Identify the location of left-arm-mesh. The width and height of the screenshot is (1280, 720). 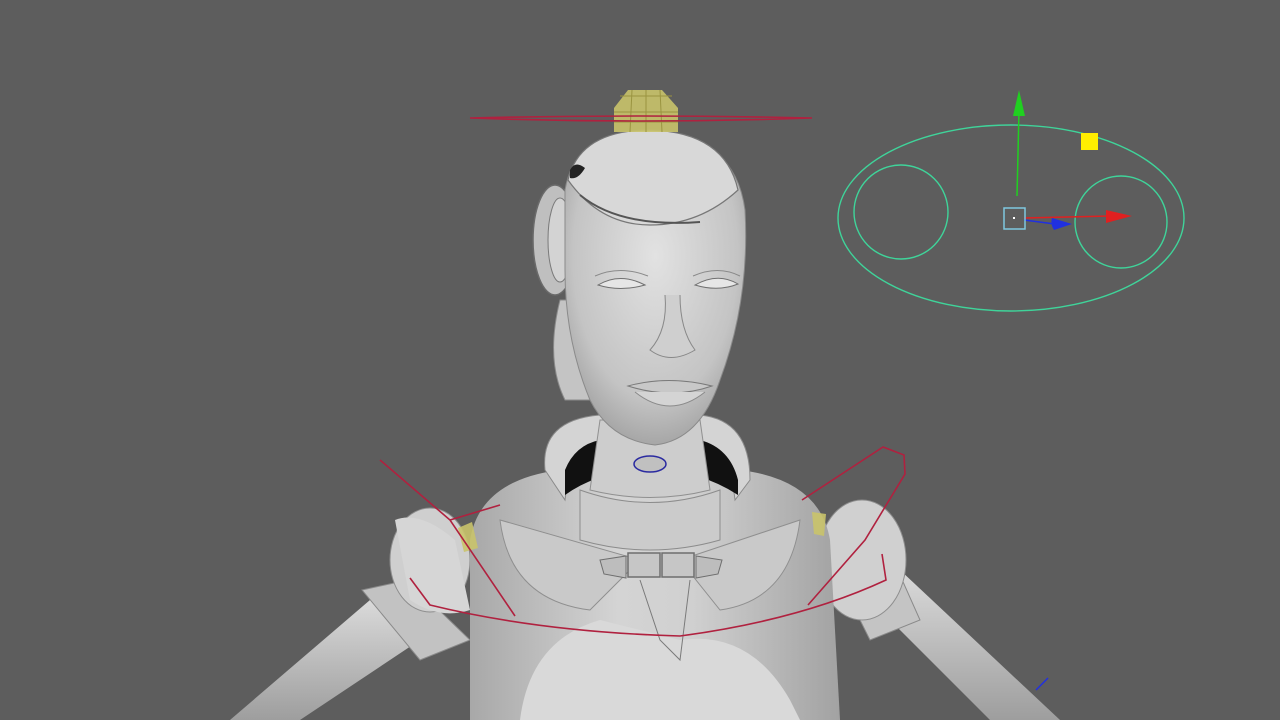
(350, 613).